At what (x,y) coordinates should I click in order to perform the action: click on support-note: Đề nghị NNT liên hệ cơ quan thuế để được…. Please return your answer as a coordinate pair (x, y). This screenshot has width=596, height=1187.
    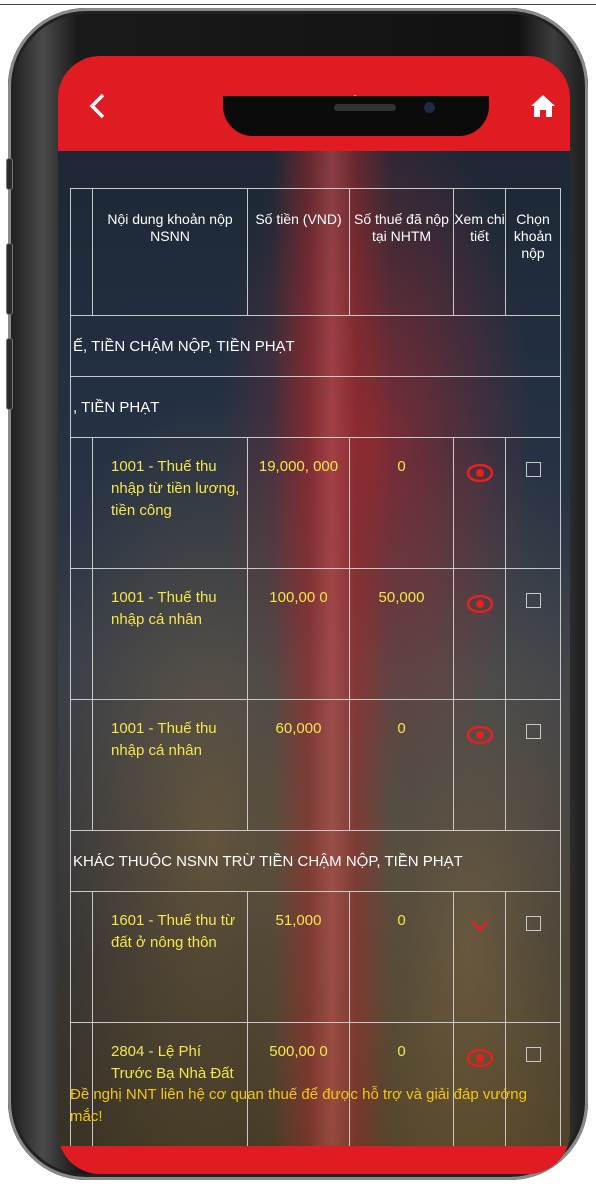
    Looking at the image, I should click on (298, 1105).